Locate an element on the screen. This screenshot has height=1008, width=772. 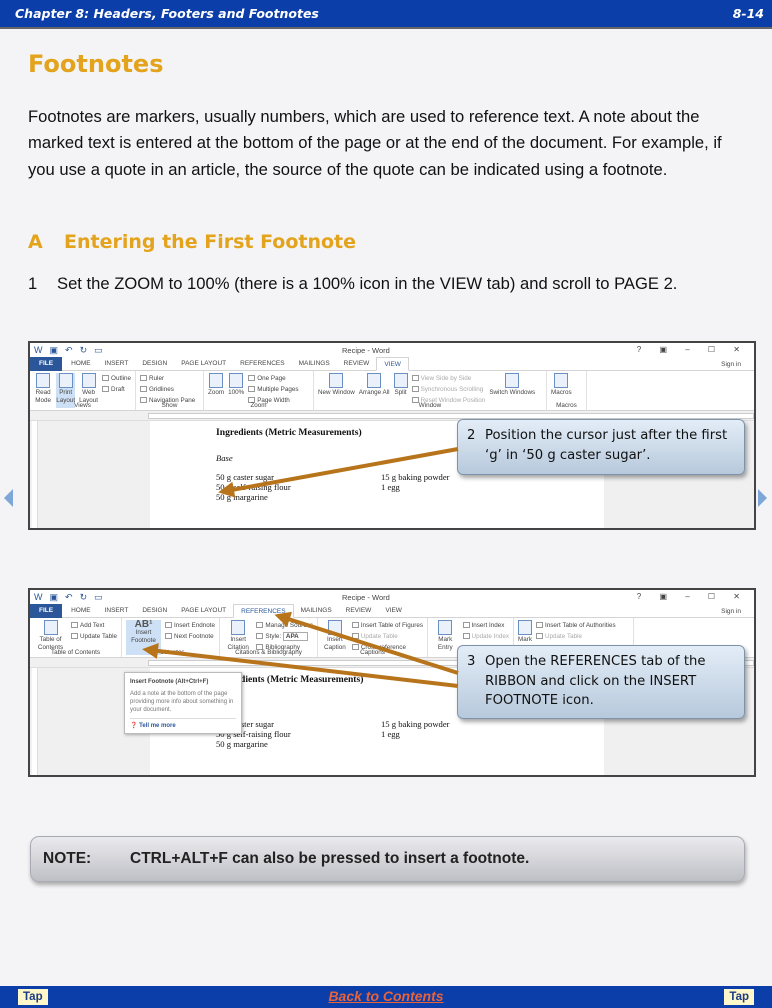
section-title: Entering the First Footnote is located at coordinates (210, 242).